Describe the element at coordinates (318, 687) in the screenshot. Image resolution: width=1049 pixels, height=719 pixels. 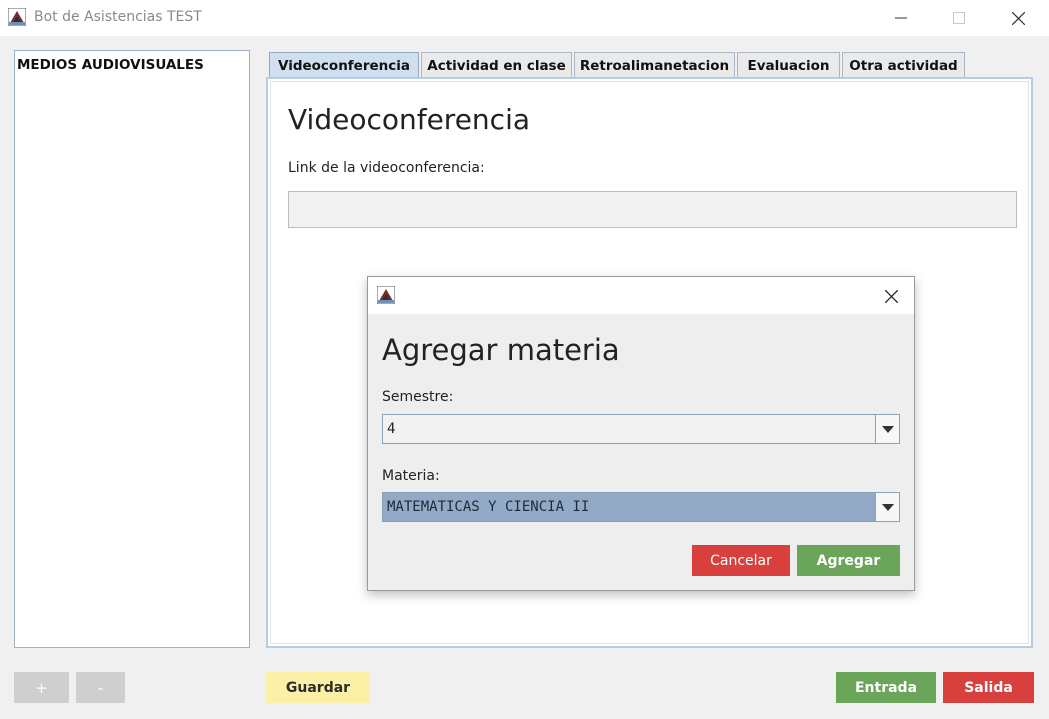
I see `save-button: Guardar` at that location.